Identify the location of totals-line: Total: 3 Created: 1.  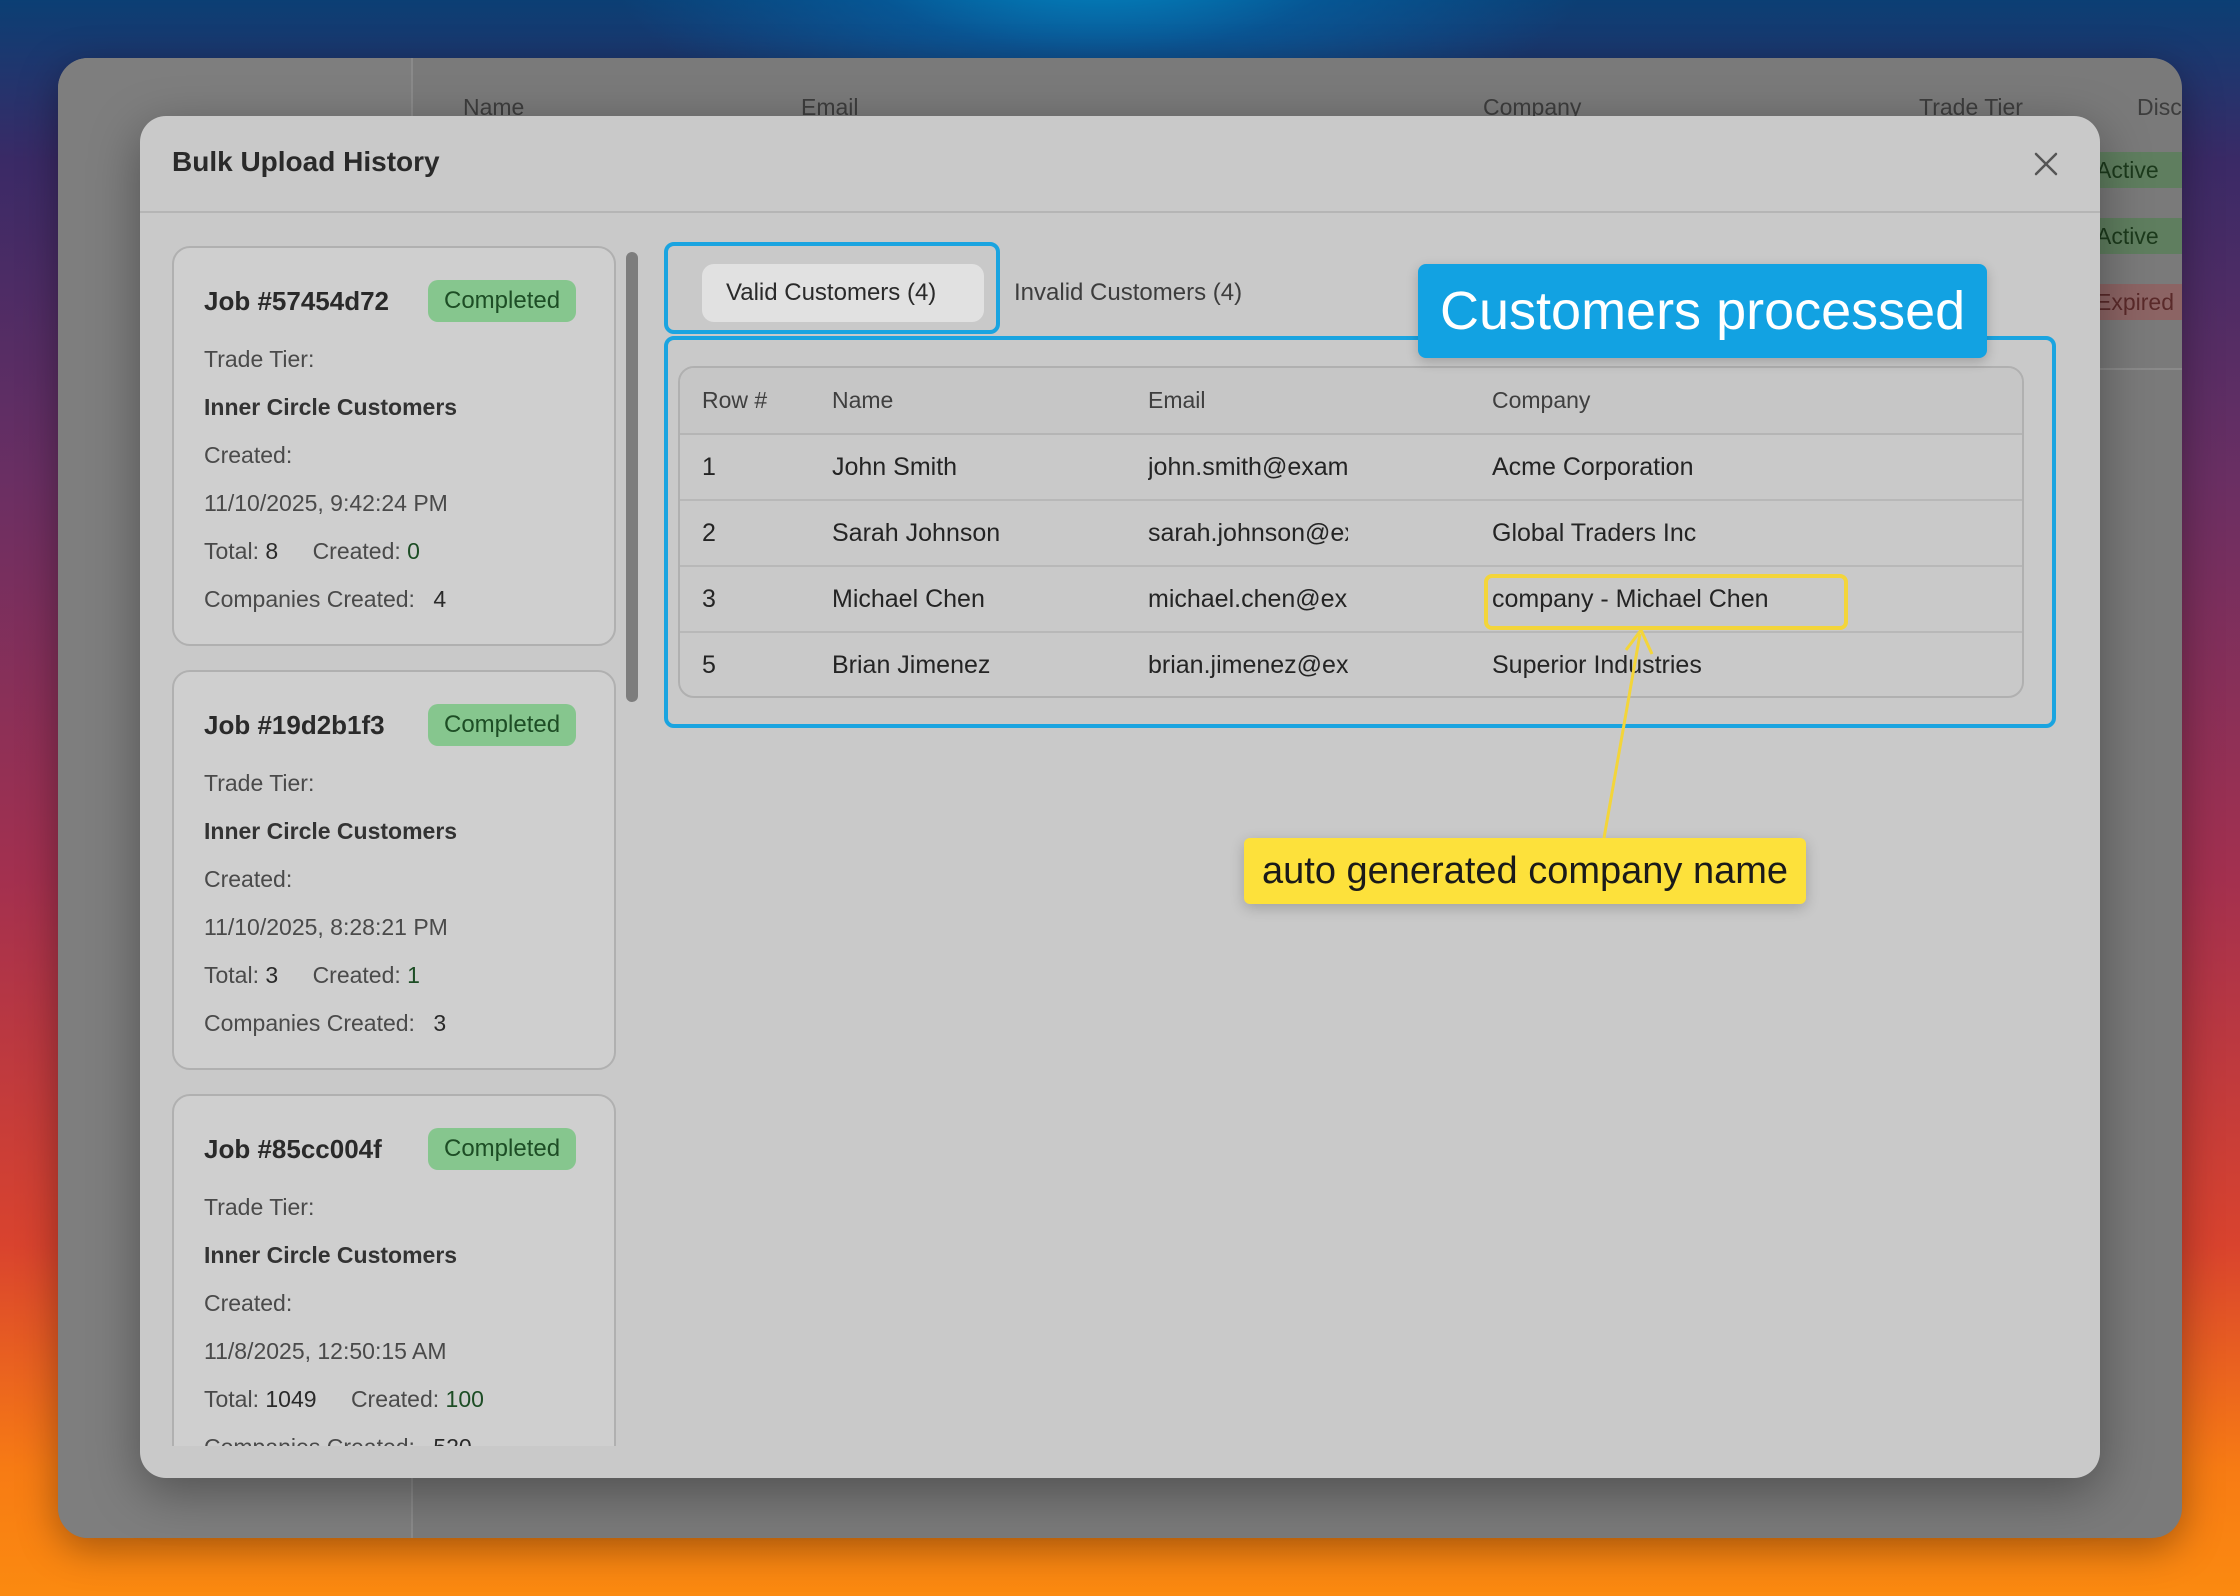
(312, 975).